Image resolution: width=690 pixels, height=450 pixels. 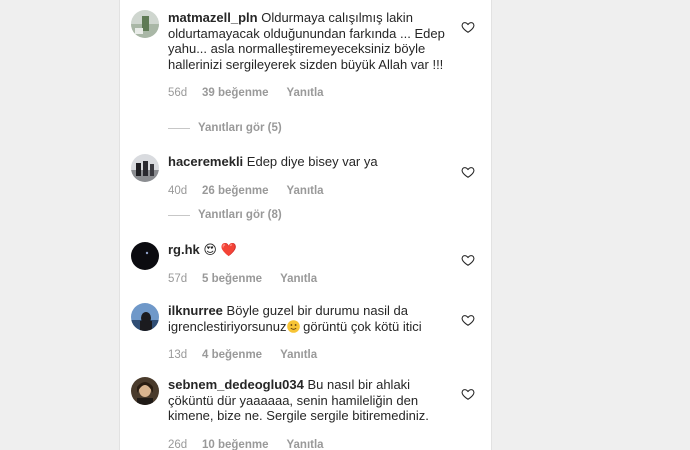 What do you see at coordinates (220, 249) in the screenshot?
I see `comment-text: 😍 ❤️` at bounding box center [220, 249].